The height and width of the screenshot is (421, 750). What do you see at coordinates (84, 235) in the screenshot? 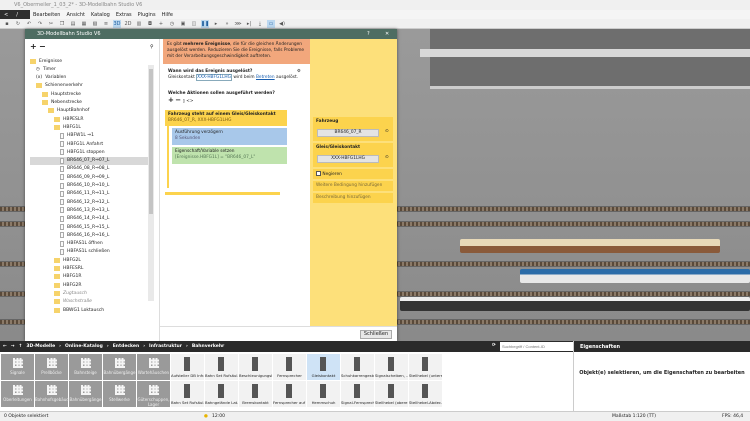
I see `tree-item: BR646_16_R⇒16_L` at bounding box center [84, 235].